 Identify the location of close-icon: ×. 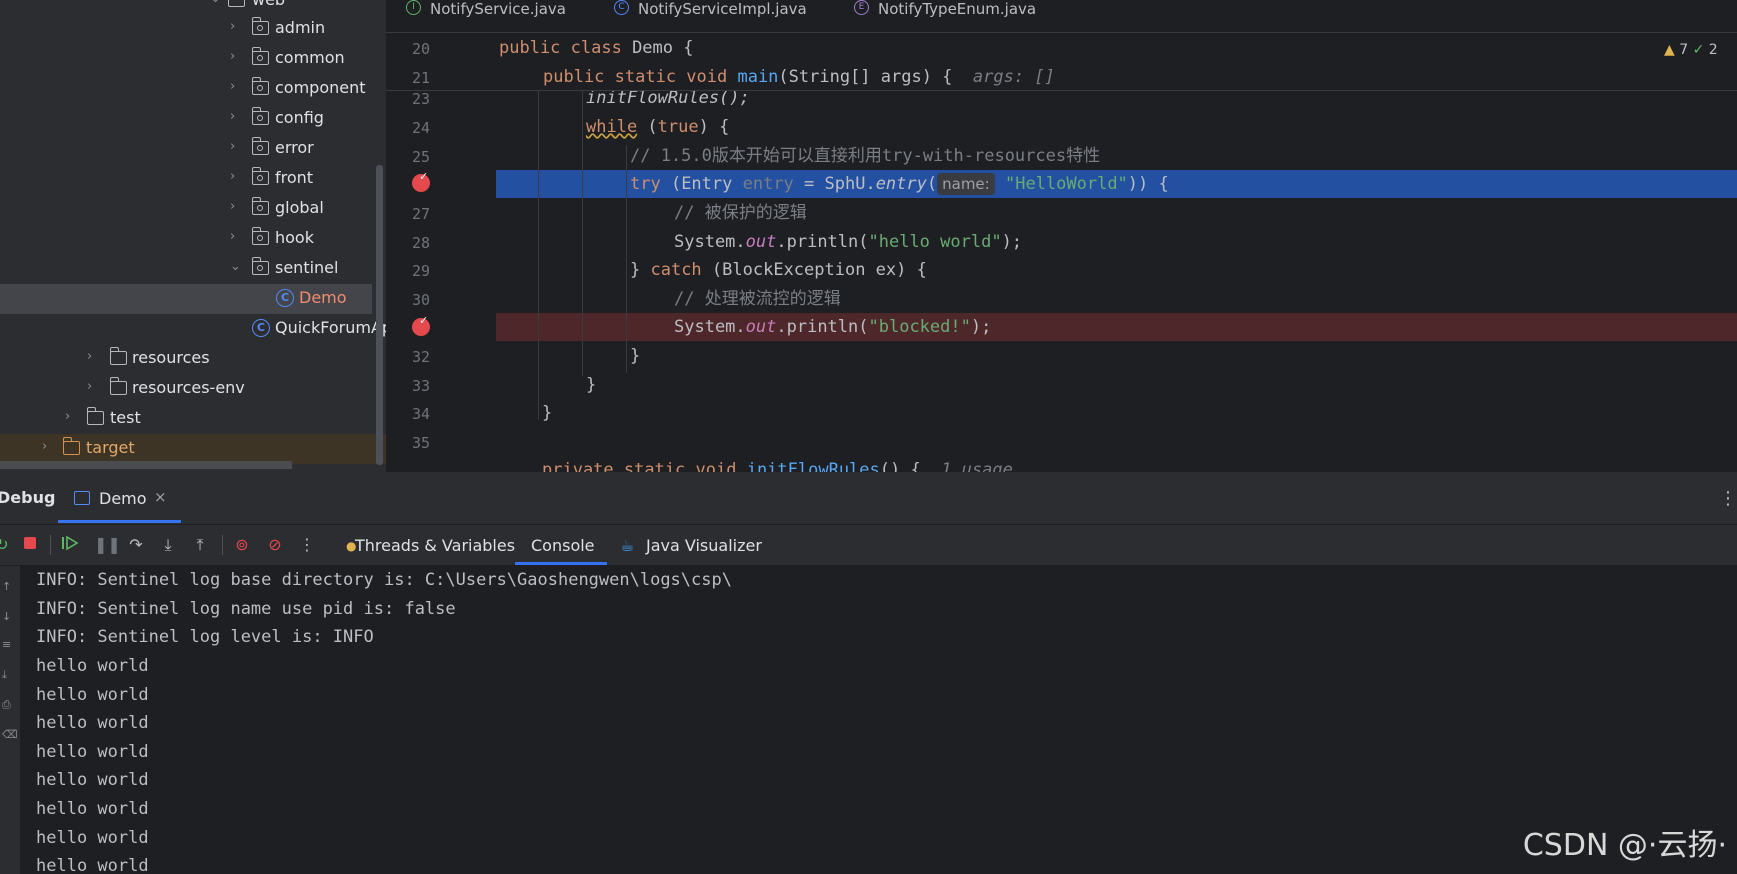
(160, 497).